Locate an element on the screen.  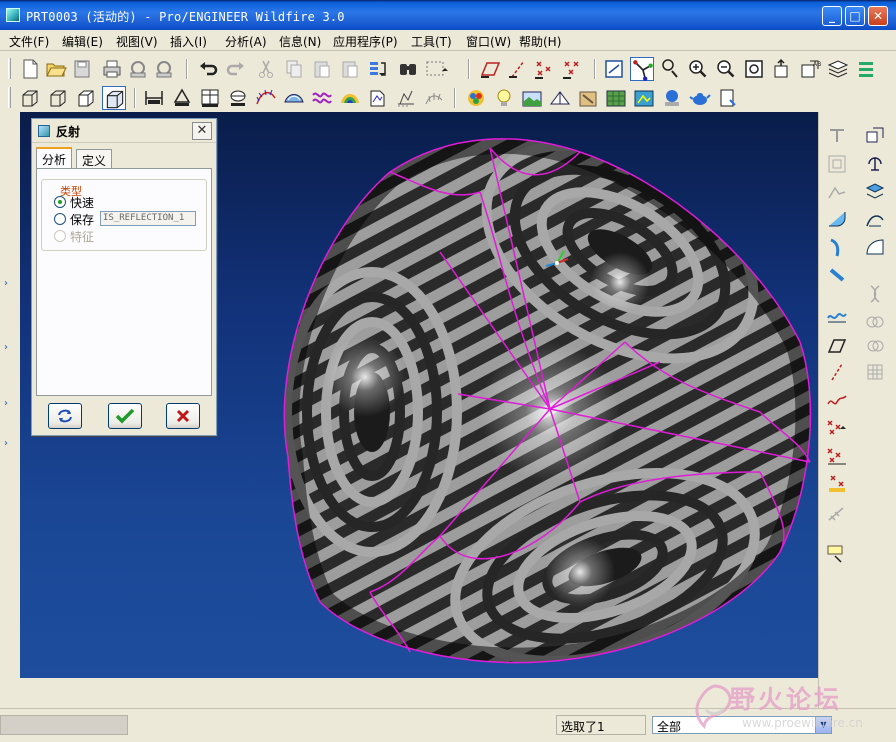
copy-icon is located at coordinates (294, 69).